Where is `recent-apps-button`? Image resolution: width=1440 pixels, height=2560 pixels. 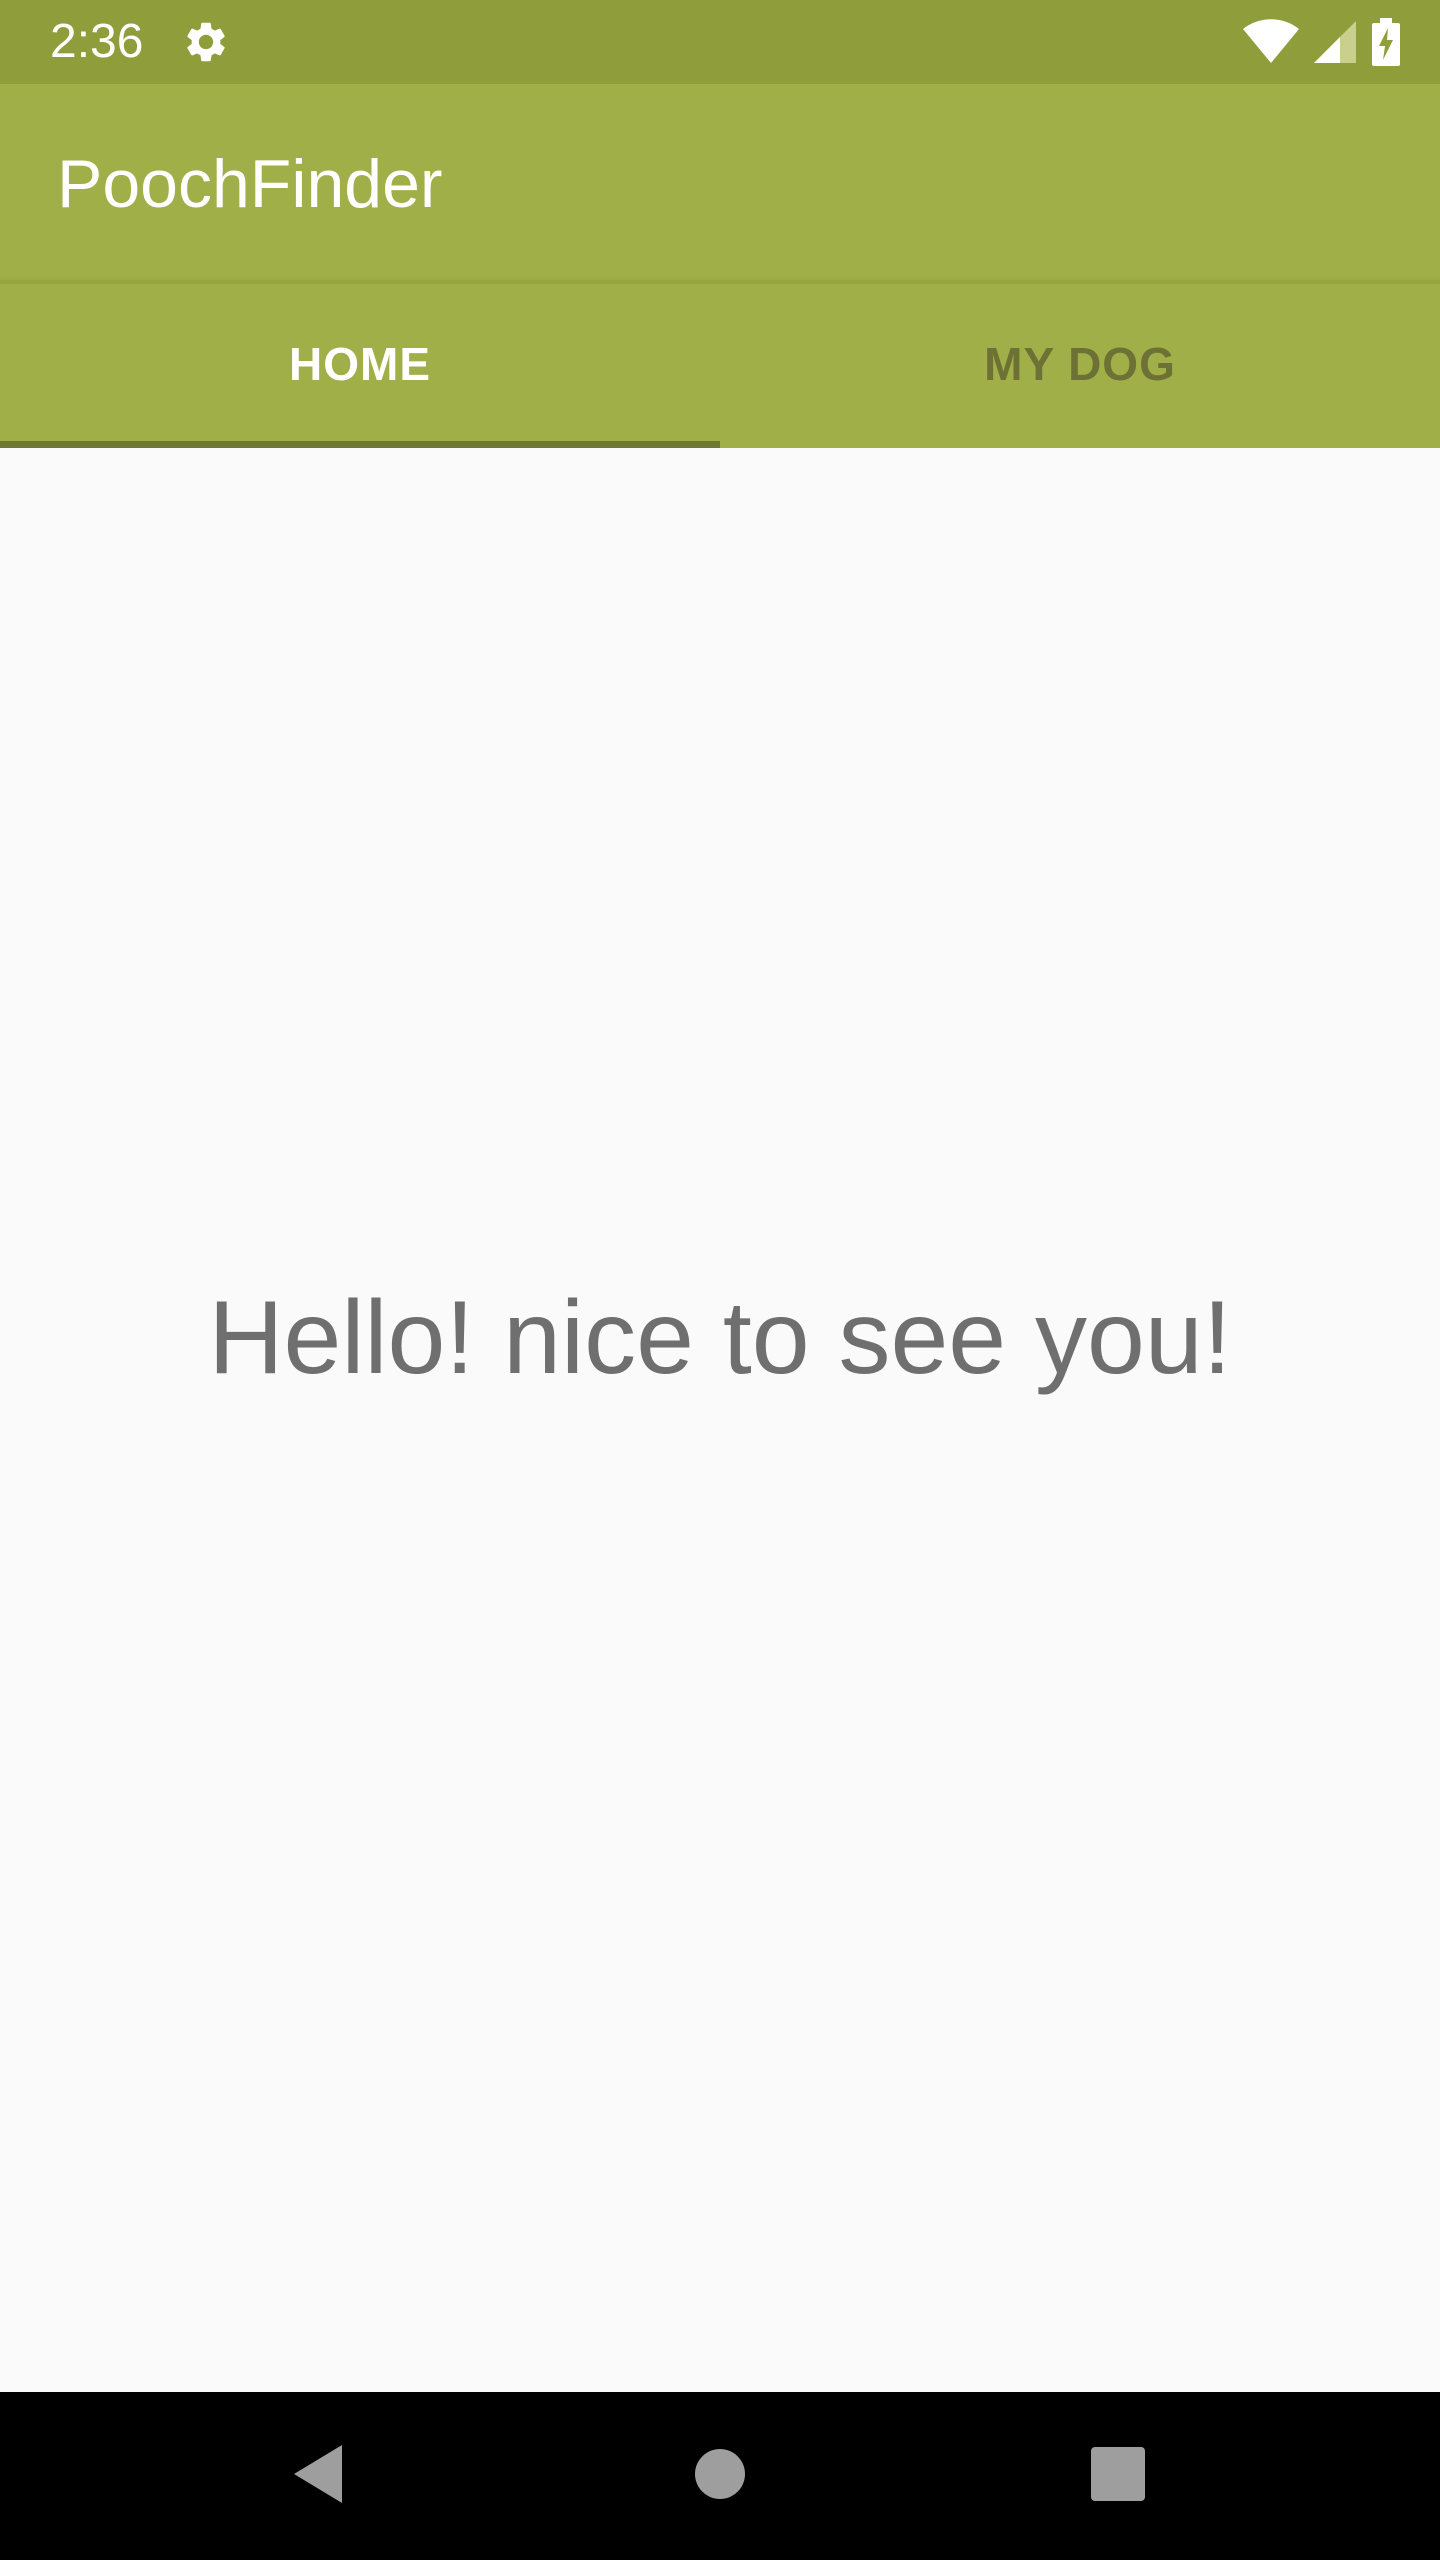 recent-apps-button is located at coordinates (1118, 2476).